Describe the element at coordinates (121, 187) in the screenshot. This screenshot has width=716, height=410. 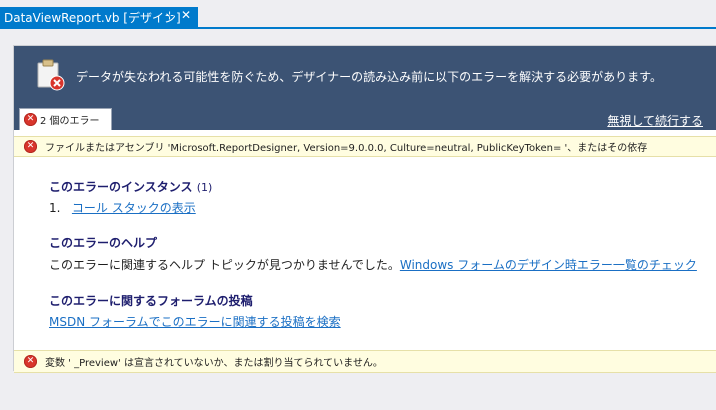
I see `instances-title: このエラーのインスタンス` at that location.